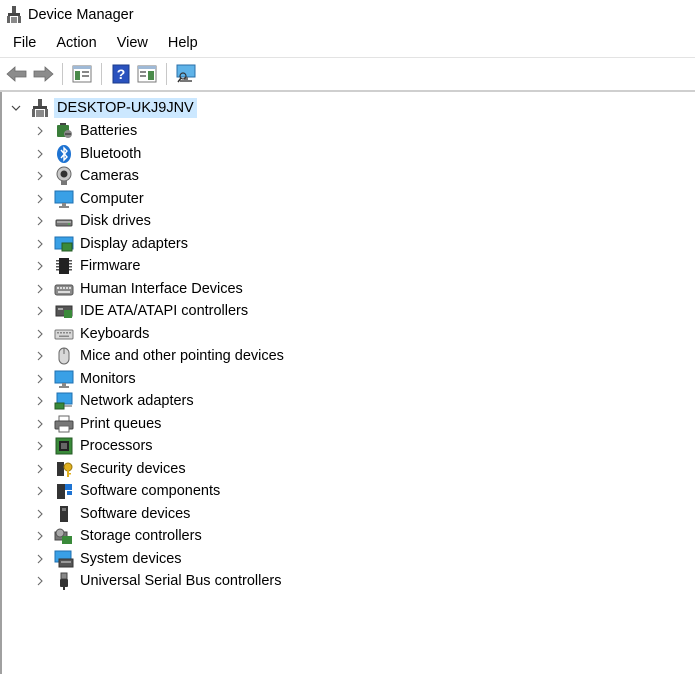 Image resolution: width=695 pixels, height=674 pixels. I want to click on bluetooth-icon, so click(64, 154).